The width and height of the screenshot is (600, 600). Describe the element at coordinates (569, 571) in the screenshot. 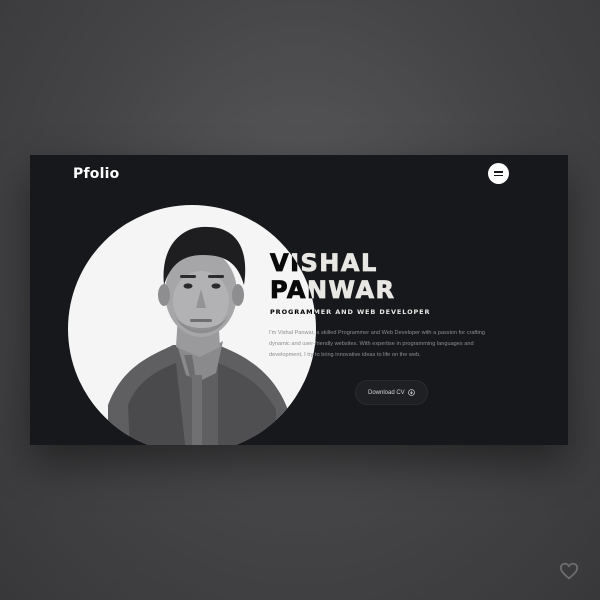

I see `heart-icon` at that location.